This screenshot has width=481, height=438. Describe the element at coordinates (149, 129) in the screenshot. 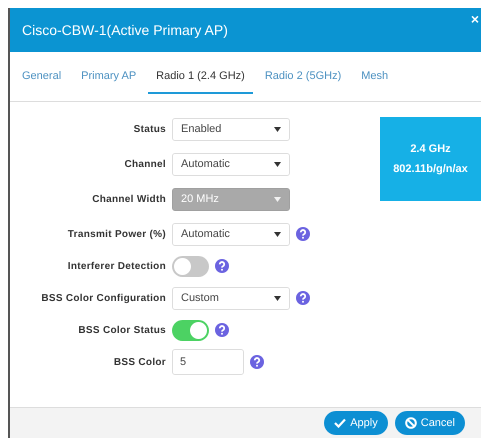

I see `field-label: Status` at that location.